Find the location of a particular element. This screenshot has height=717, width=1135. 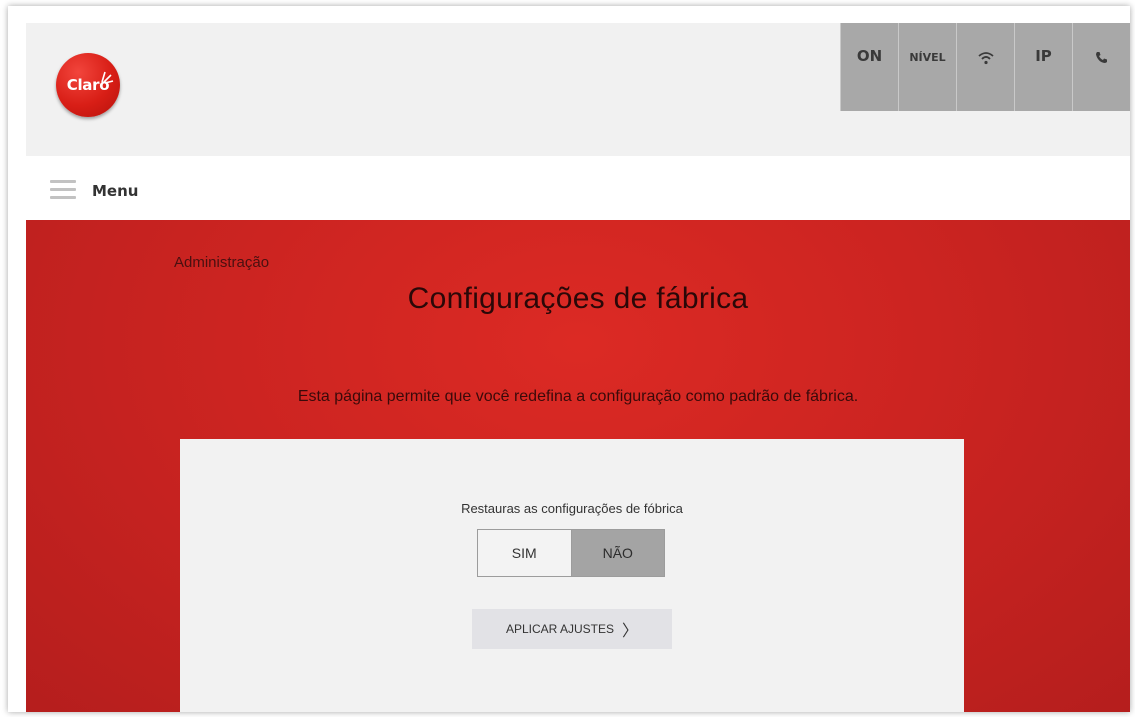

hamburger-icon is located at coordinates (63, 190).